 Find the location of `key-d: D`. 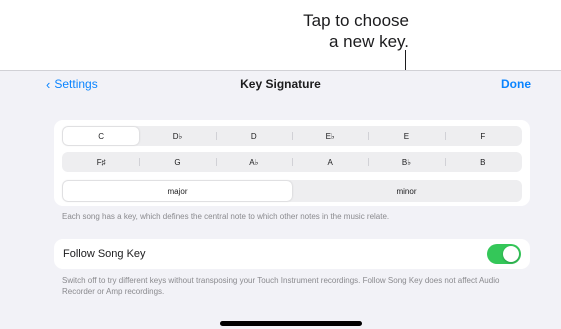

key-d: D is located at coordinates (253, 136).